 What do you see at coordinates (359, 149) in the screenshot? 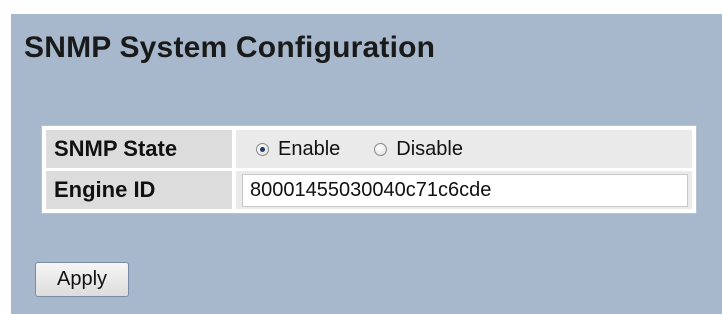
I see `snmp-state-radio-group: Enable Disable` at bounding box center [359, 149].